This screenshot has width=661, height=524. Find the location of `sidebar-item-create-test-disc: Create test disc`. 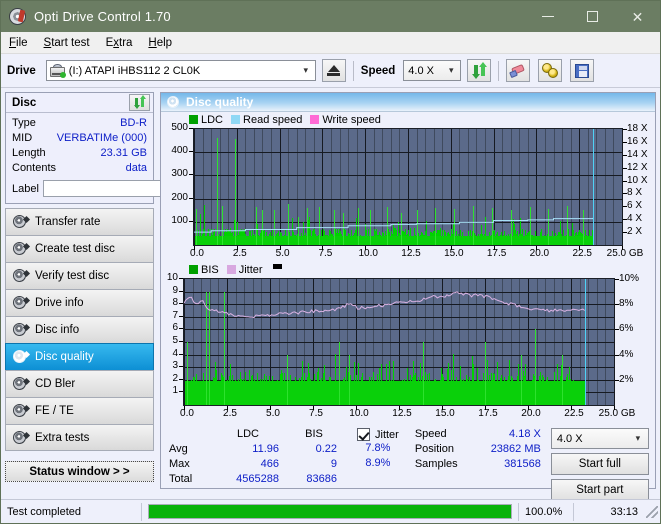

sidebar-item-create-test-disc: Create test disc is located at coordinates (79, 248).